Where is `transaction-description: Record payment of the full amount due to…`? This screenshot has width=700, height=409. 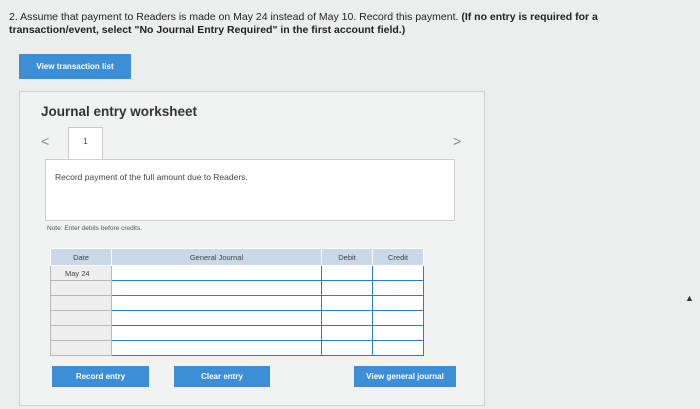
transaction-description: Record payment of the full amount due to… is located at coordinates (151, 177).